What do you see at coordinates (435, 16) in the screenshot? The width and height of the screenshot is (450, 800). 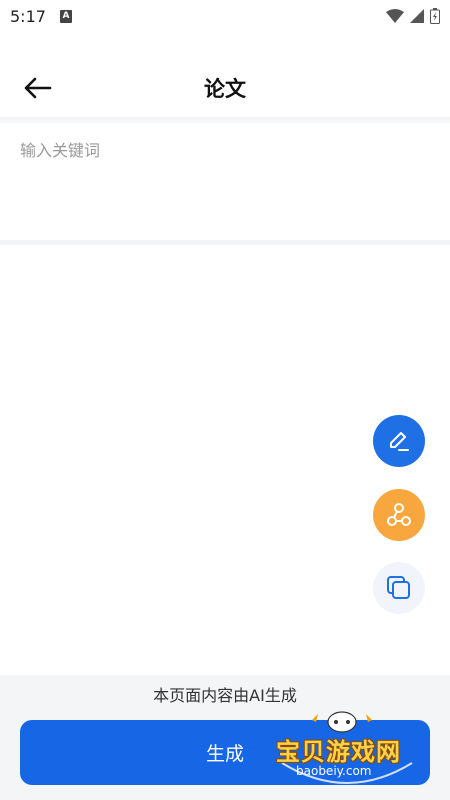 I see `battery-icon` at bounding box center [435, 16].